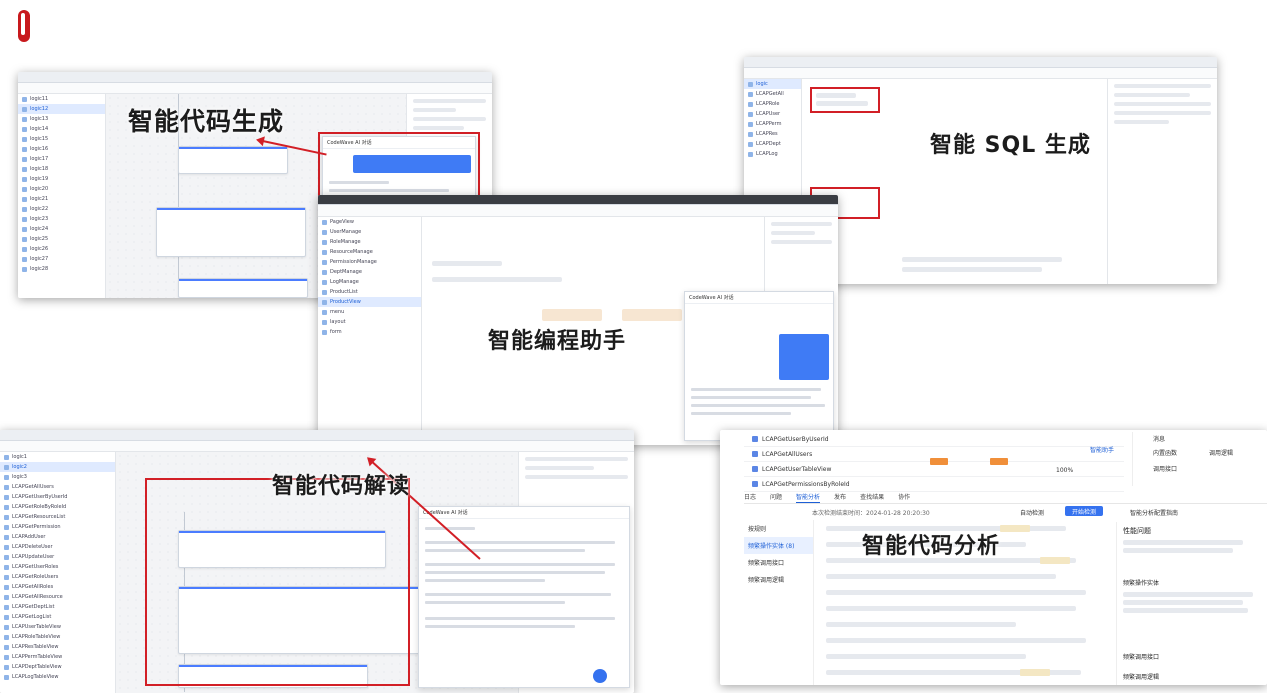 The height and width of the screenshot is (693, 1267). What do you see at coordinates (341, 486) in the screenshot?
I see `caption-code-read: 智能代码解读` at bounding box center [341, 486].